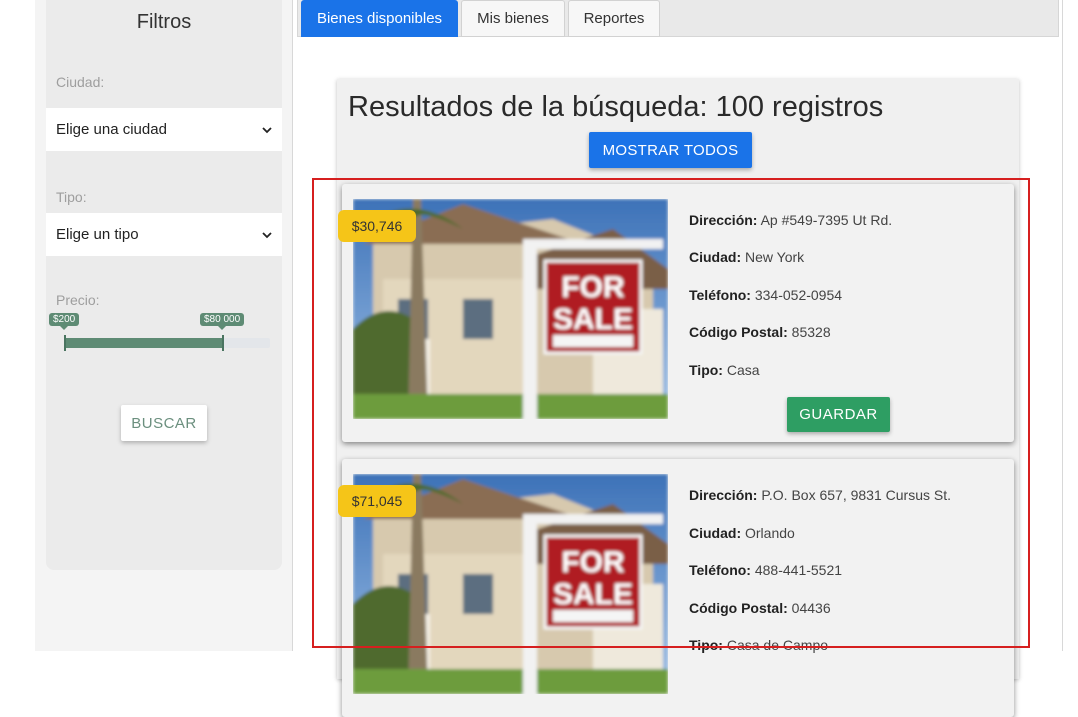 The height and width of the screenshot is (717, 1078). Describe the element at coordinates (17, 325) in the screenshot. I see `left-gutter` at that location.